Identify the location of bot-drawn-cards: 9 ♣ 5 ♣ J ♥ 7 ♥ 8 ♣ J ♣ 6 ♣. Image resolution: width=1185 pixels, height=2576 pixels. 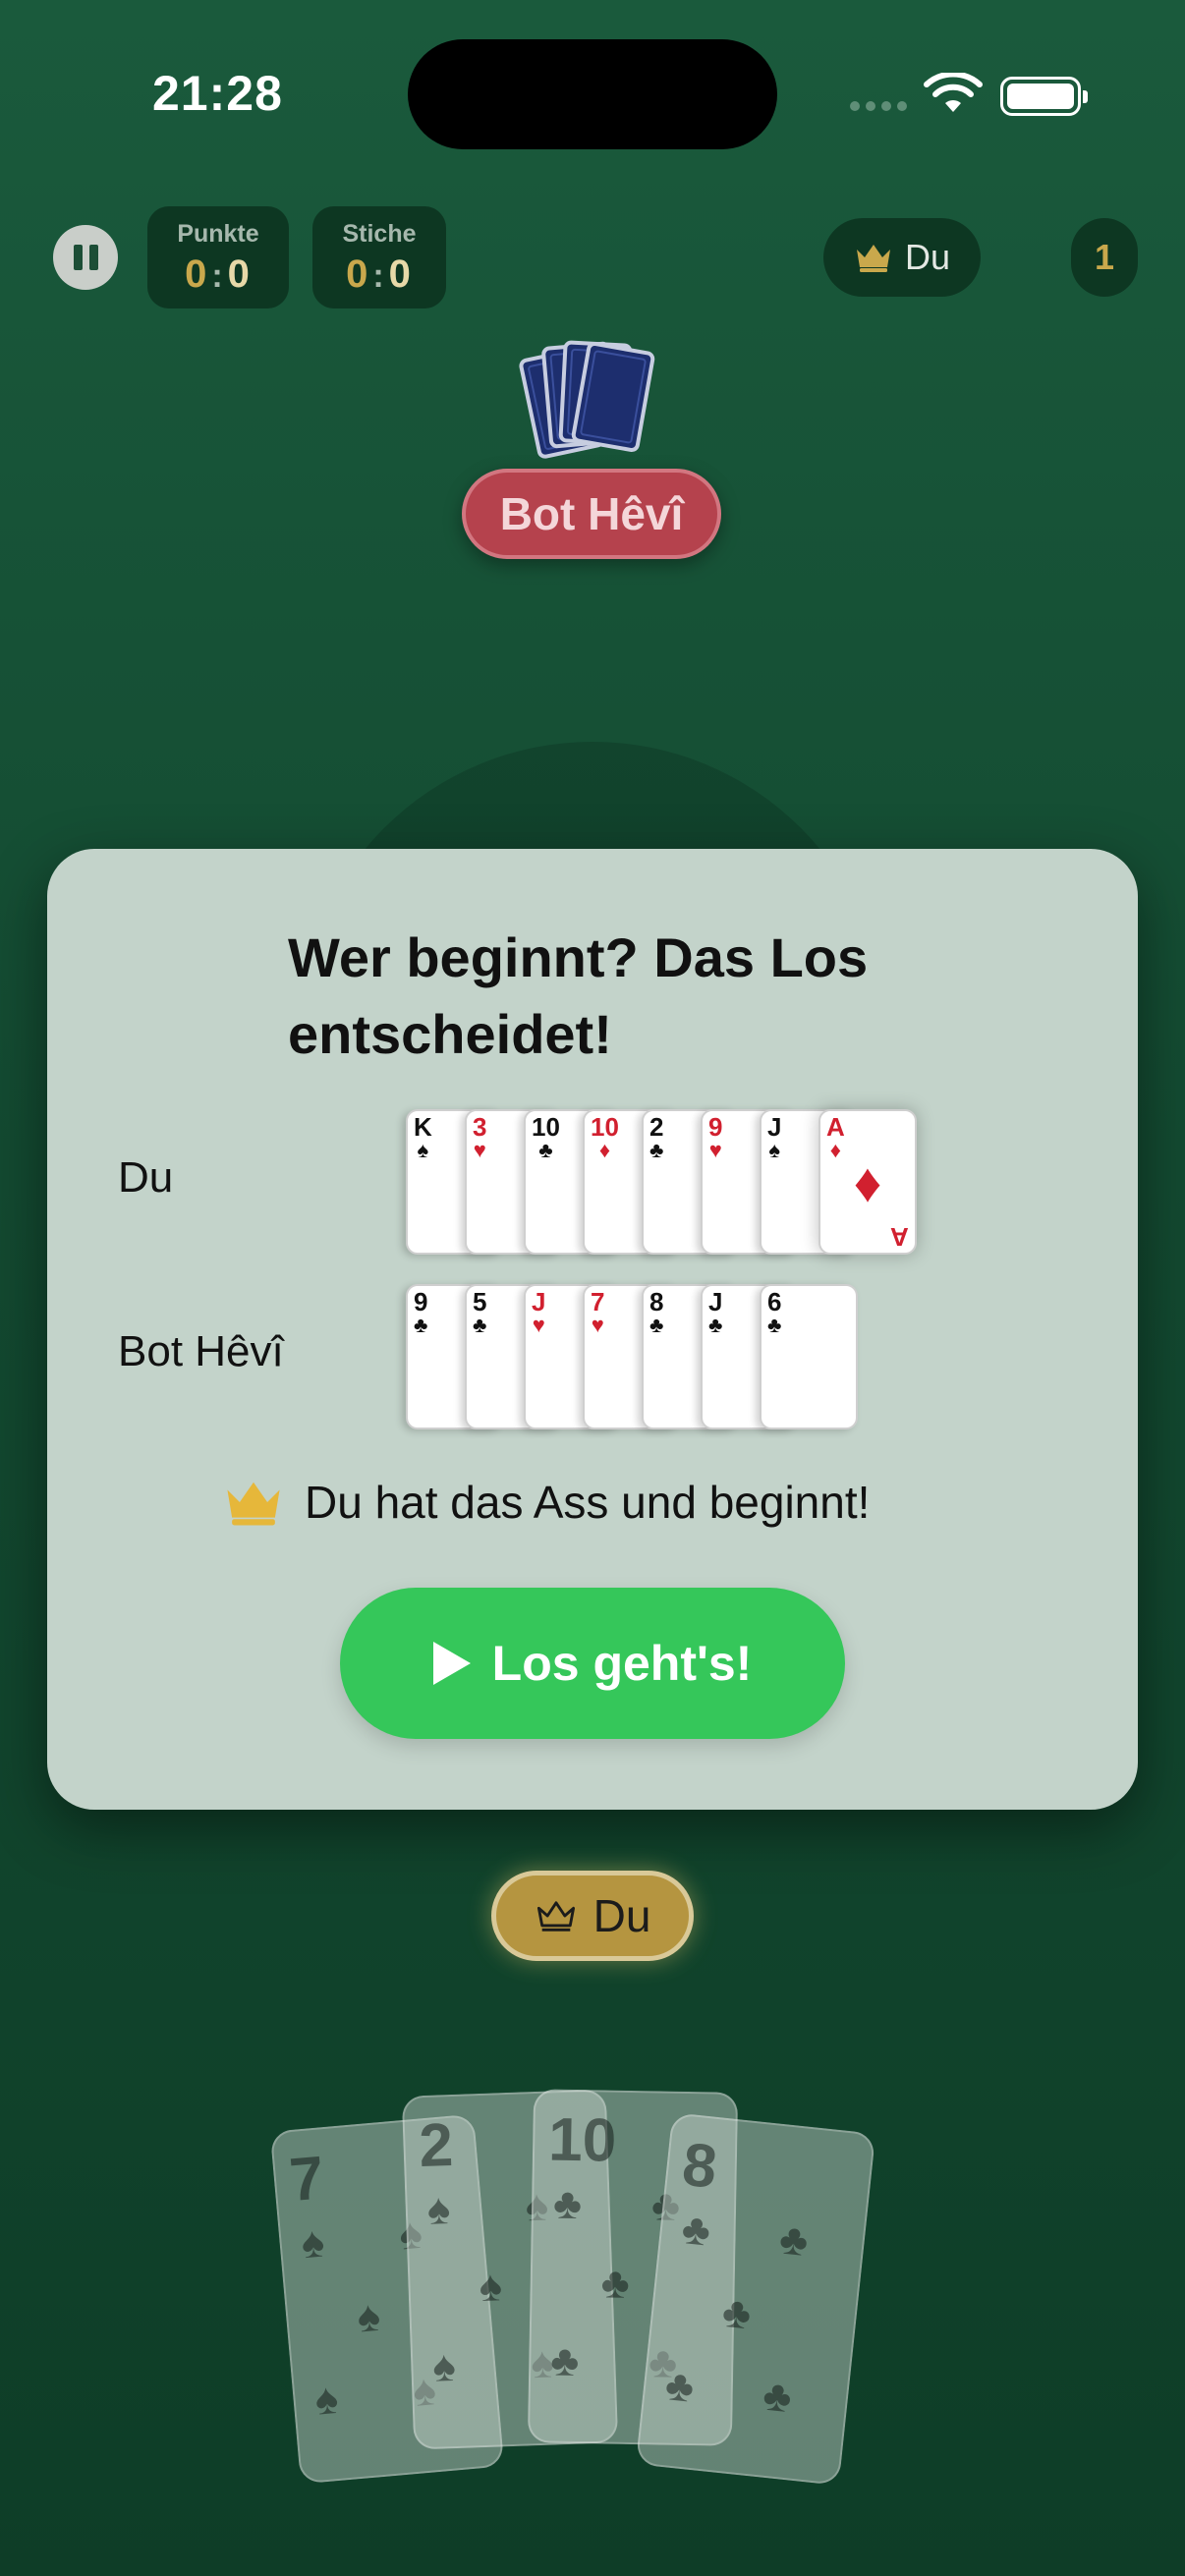
(637, 1356).